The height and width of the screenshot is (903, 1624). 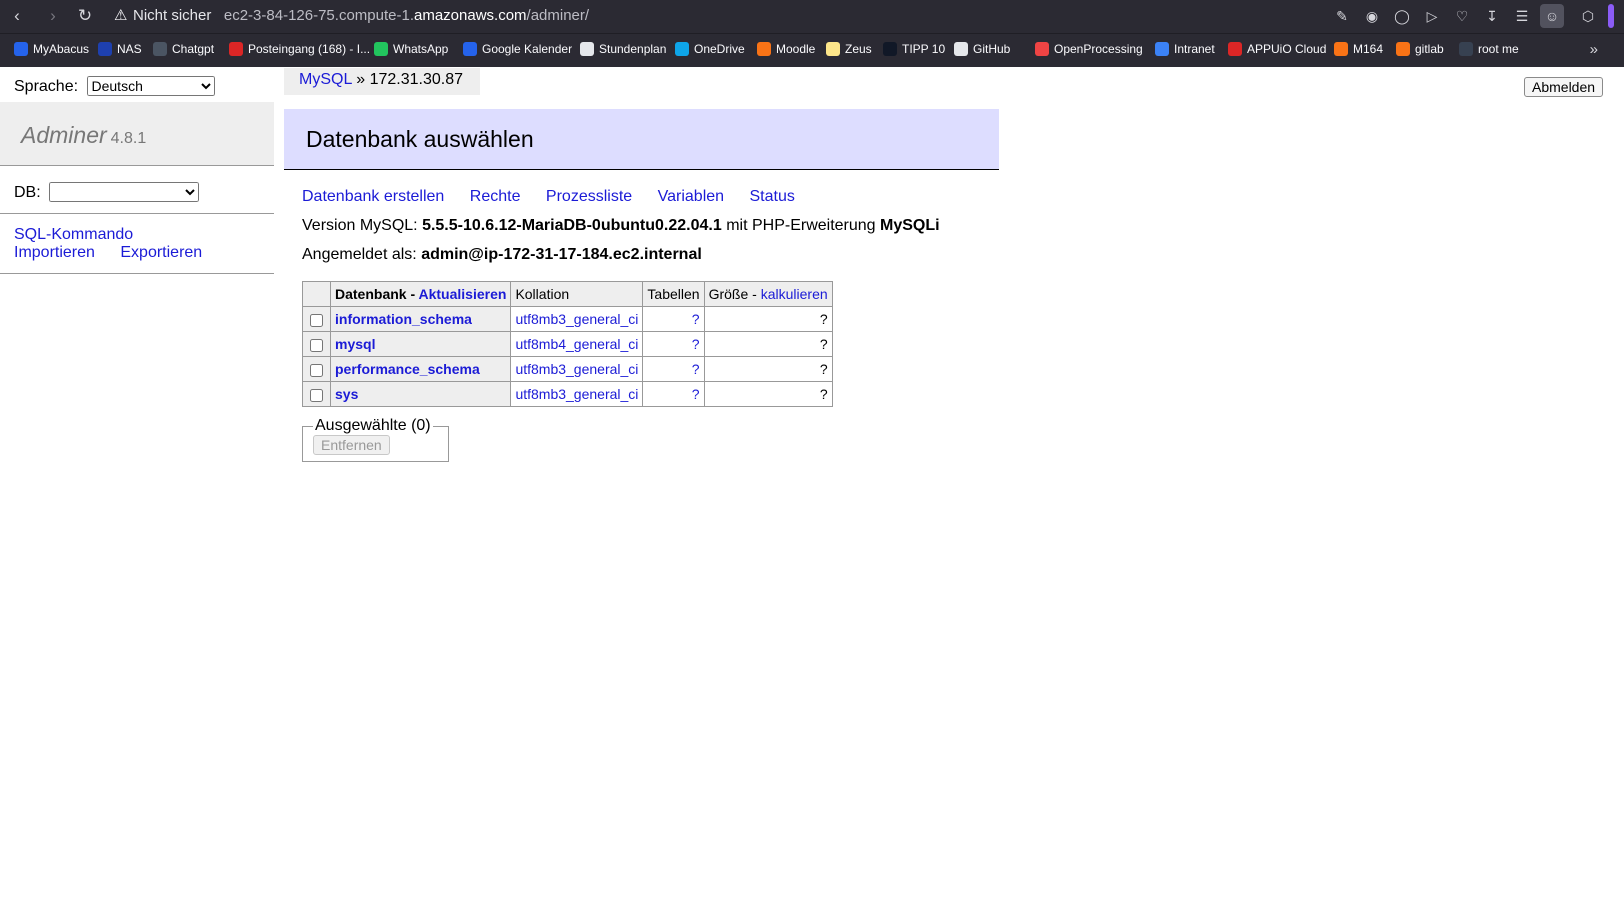 What do you see at coordinates (27, 192) in the screenshot?
I see `db-label: DB:` at bounding box center [27, 192].